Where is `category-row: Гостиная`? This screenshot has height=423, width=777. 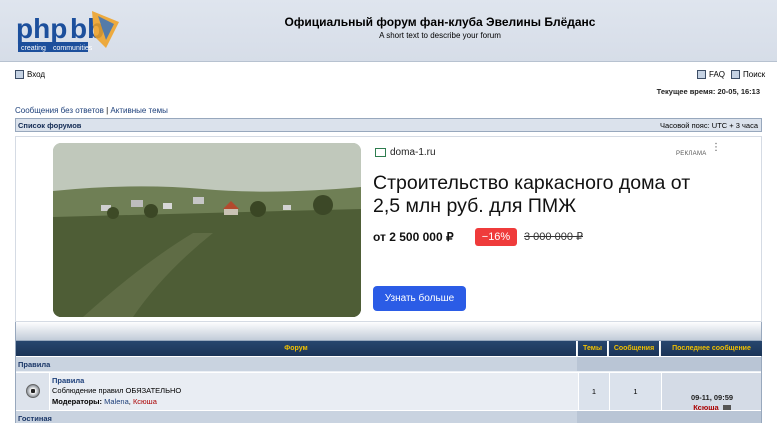
category-row: Гостиная is located at coordinates (388, 416).